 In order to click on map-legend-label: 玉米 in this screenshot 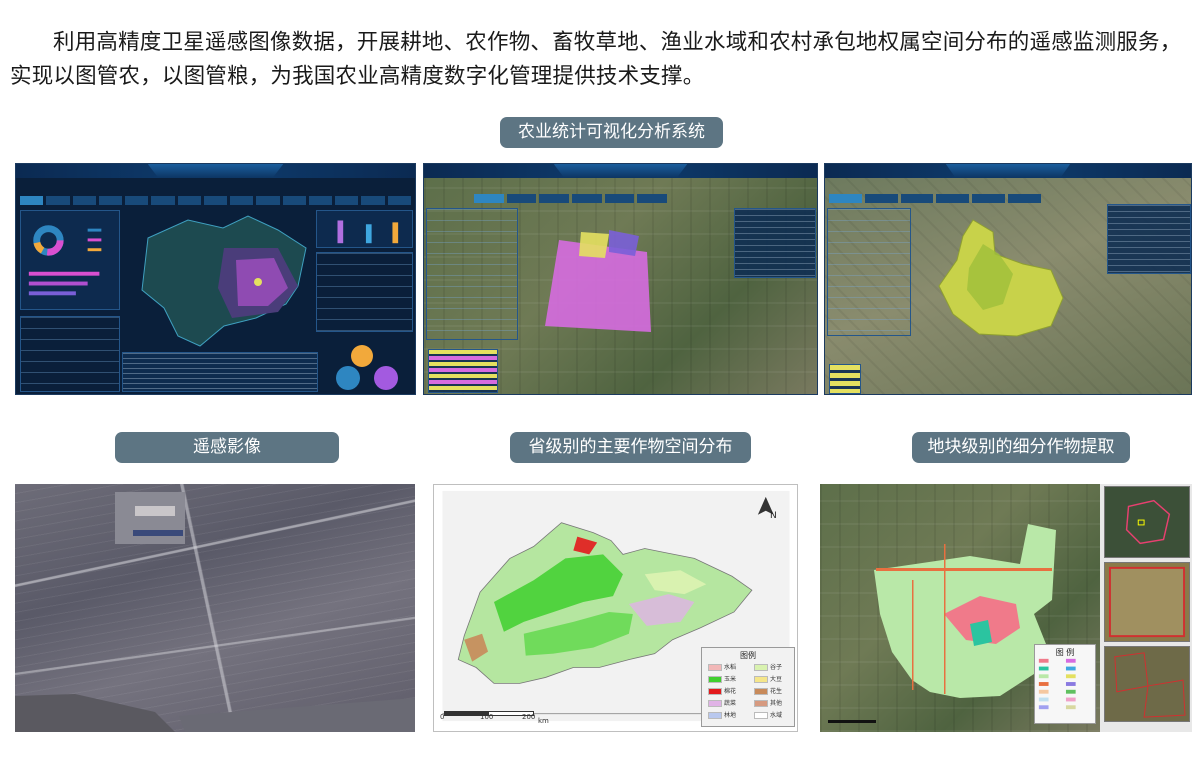, I will do `click(730, 679)`.